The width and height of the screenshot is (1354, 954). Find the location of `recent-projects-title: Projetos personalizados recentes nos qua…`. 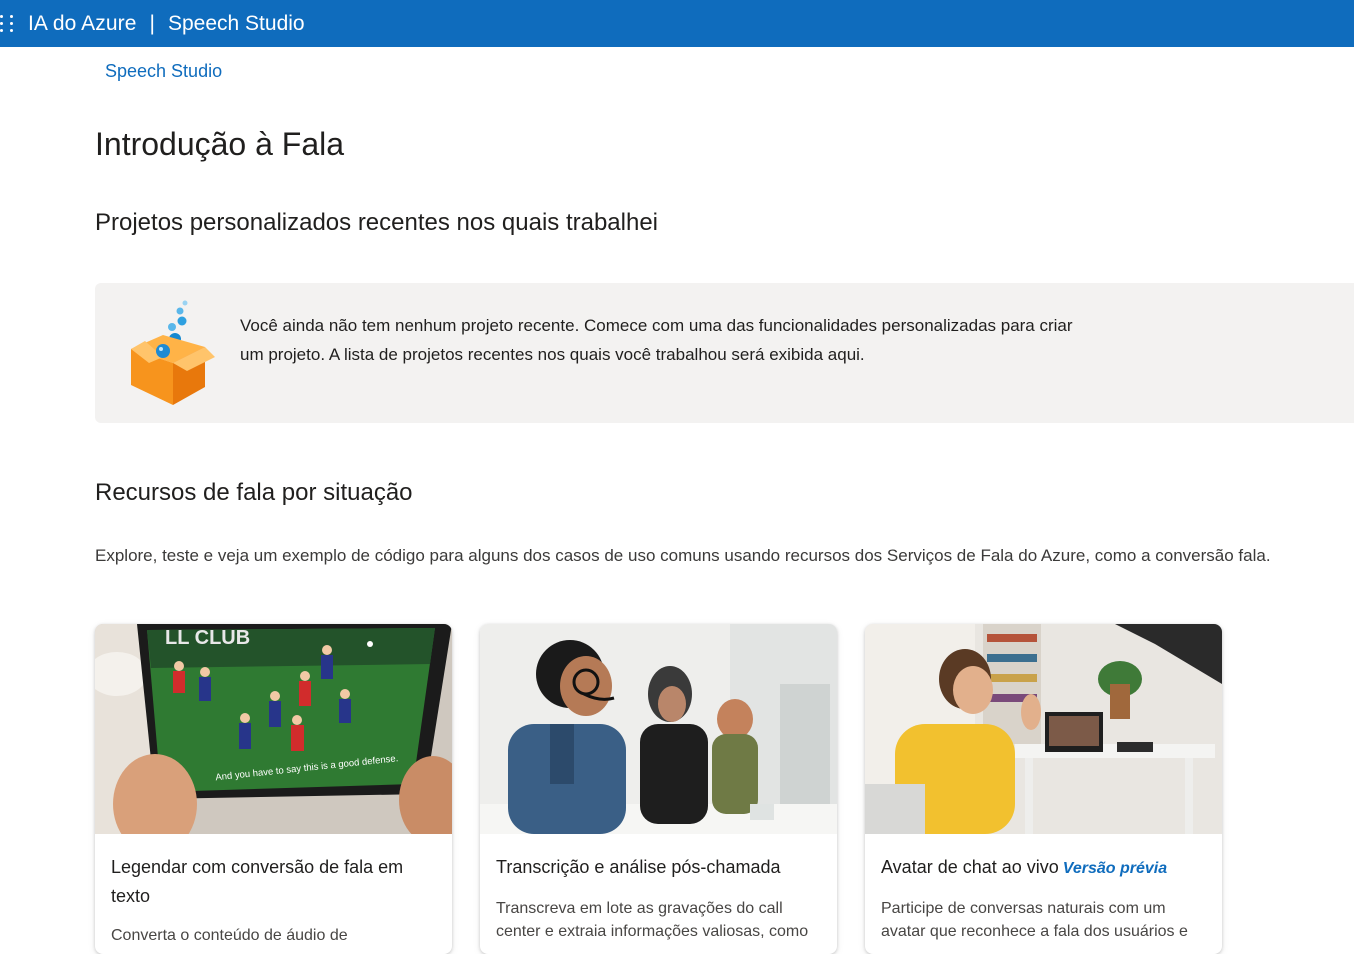

recent-projects-title: Projetos personalizados recentes nos qua… is located at coordinates (377, 222).